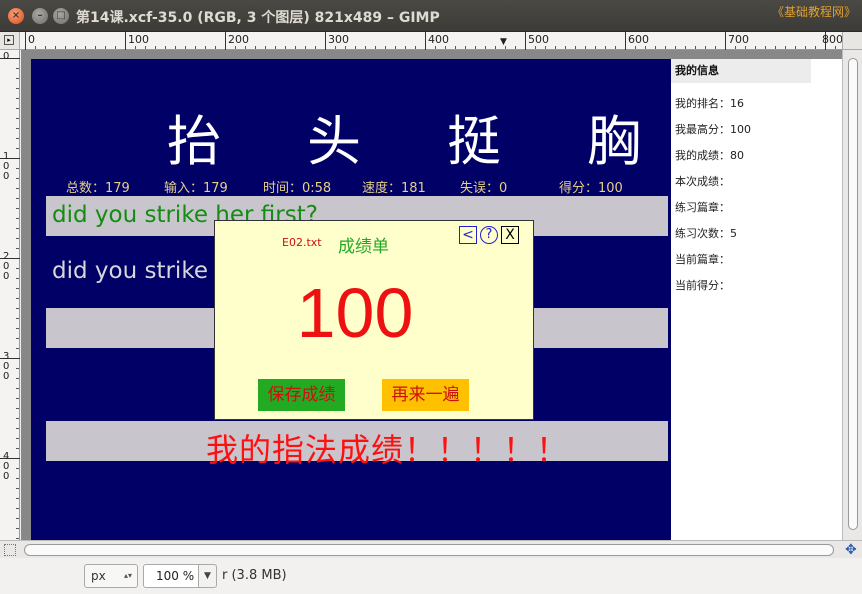  I want to click on vertical-scrollbar, so click(852, 295).